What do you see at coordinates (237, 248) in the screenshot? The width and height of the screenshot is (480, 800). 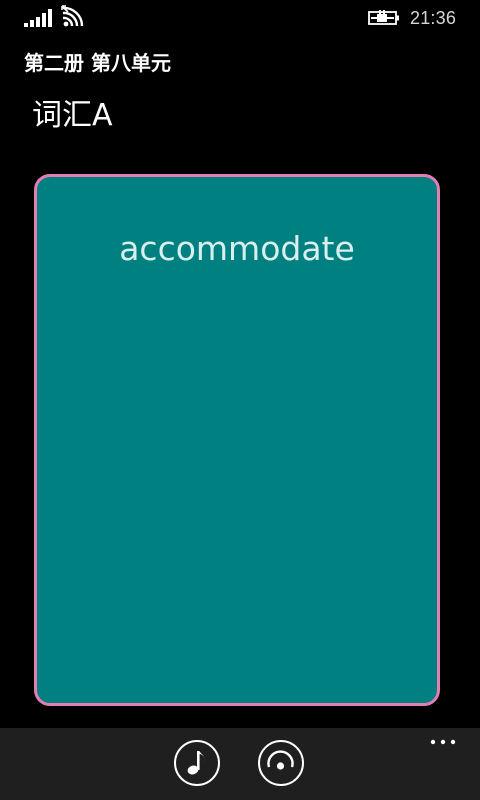 I see `card-word: accommodate` at bounding box center [237, 248].